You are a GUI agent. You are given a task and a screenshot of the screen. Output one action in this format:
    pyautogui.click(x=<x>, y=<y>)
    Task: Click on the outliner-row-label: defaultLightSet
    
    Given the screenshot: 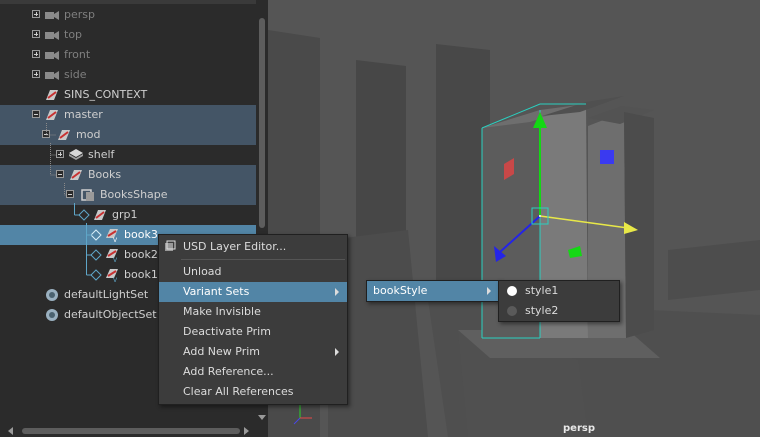 What is the action you would take?
    pyautogui.click(x=106, y=294)
    